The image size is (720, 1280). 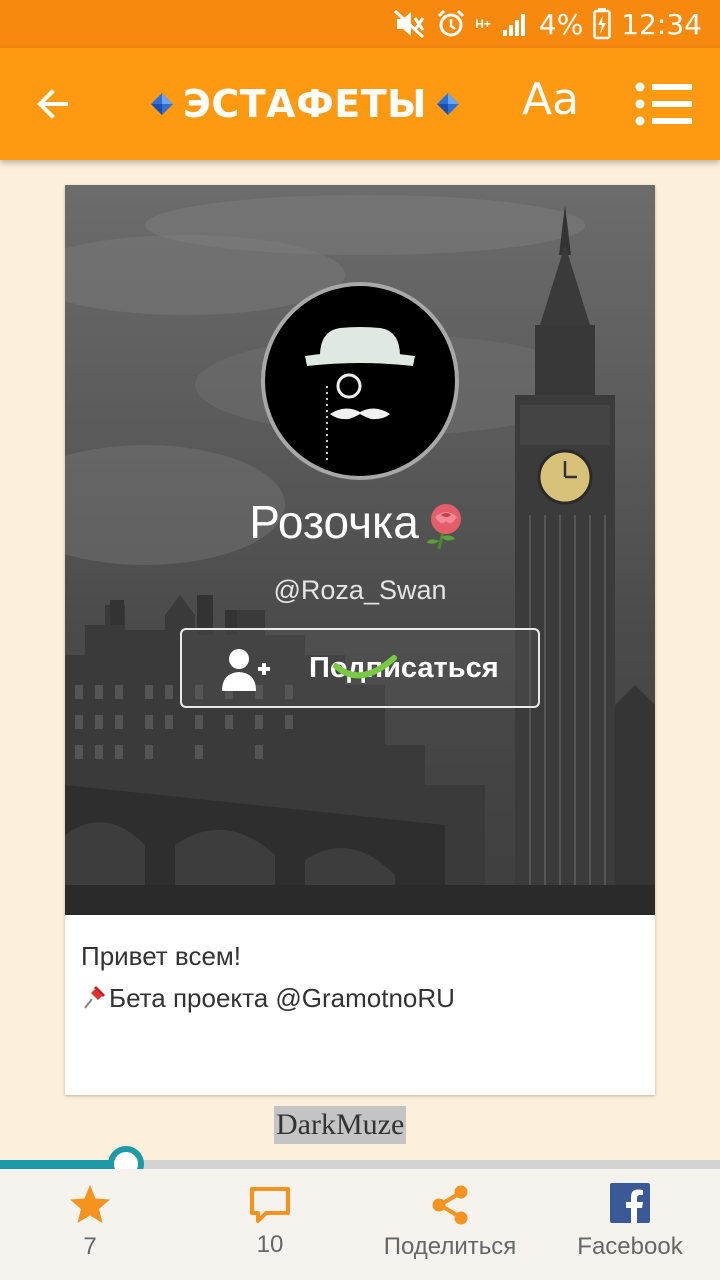 I want to click on menu-button, so click(x=664, y=104).